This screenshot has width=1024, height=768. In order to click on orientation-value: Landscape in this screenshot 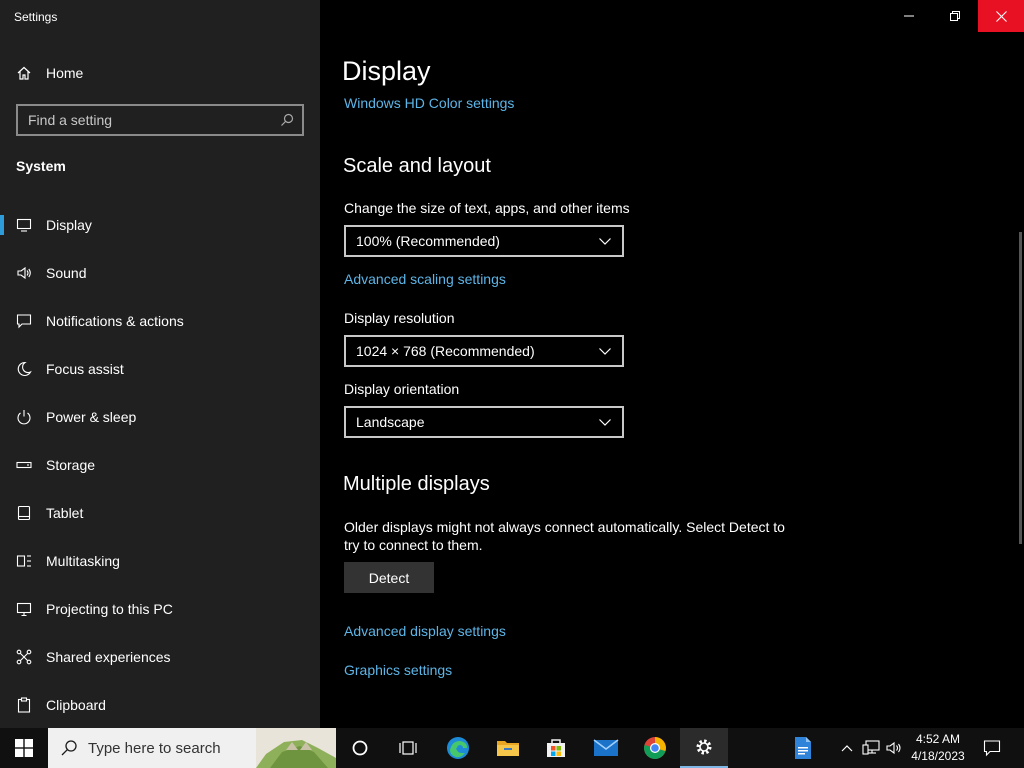, I will do `click(390, 422)`.